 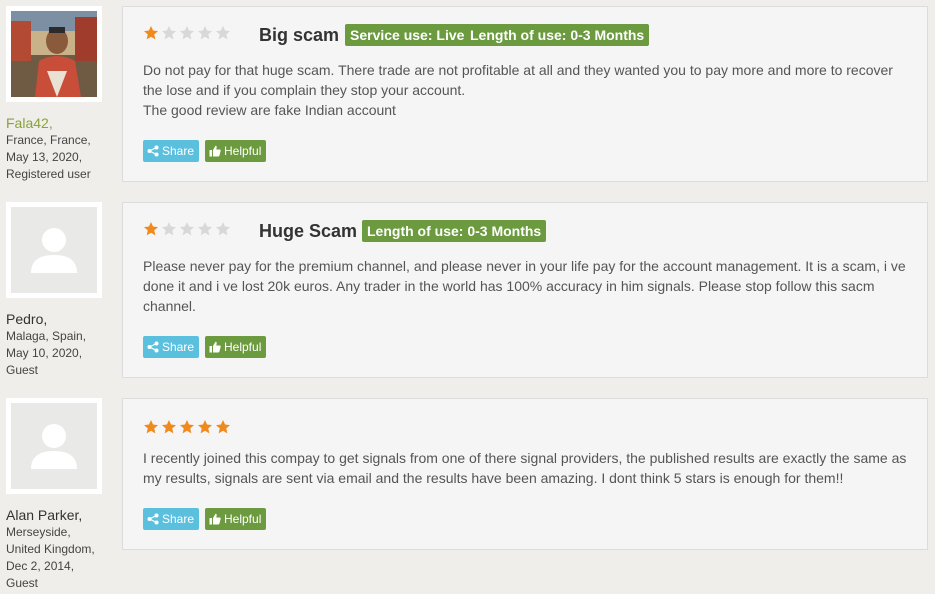 What do you see at coordinates (38, 532) in the screenshot?
I see `user-location: Merseyside,` at bounding box center [38, 532].